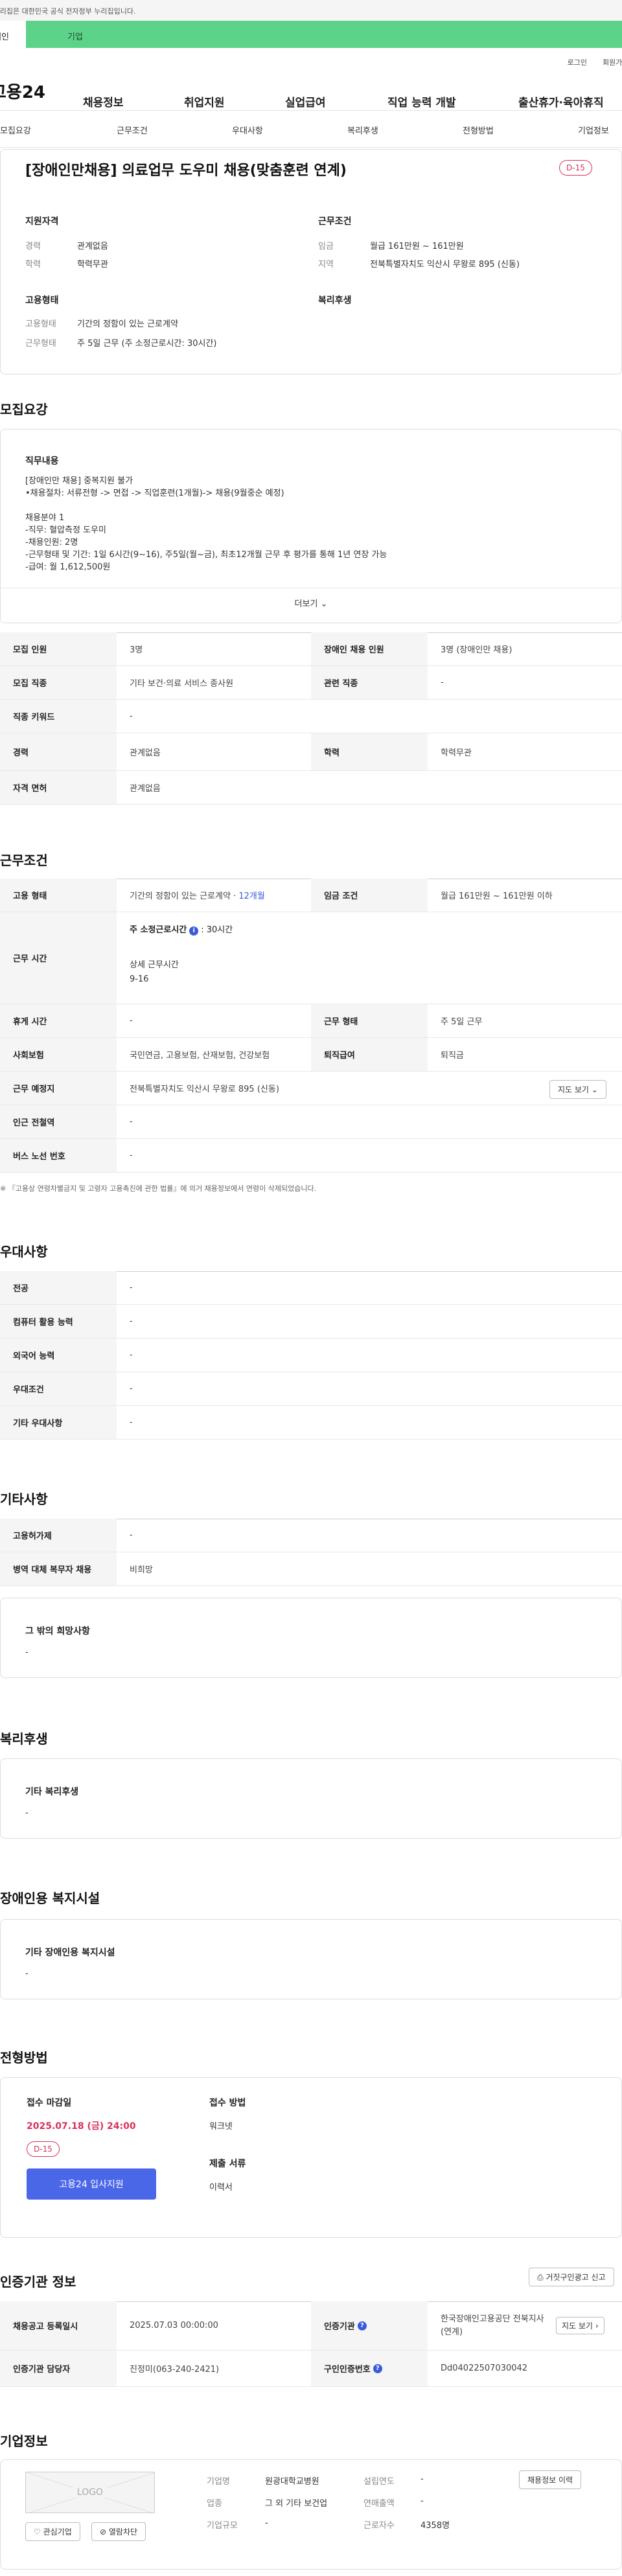 This screenshot has width=622, height=2576. What do you see at coordinates (247, 130) in the screenshot?
I see `anchor-prefer: 우대사항` at bounding box center [247, 130].